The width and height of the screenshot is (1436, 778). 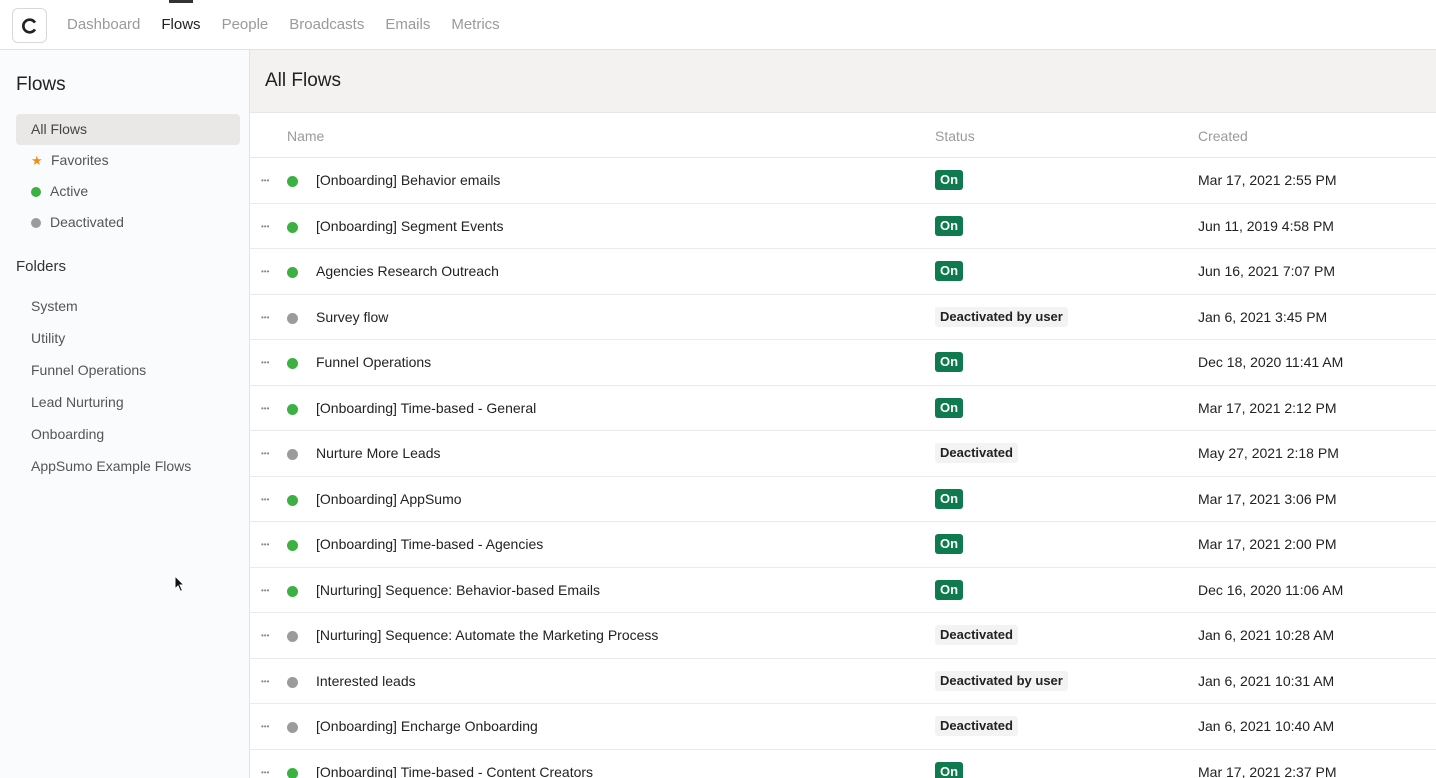 What do you see at coordinates (245, 25) in the screenshot?
I see `nav-item-people: People` at bounding box center [245, 25].